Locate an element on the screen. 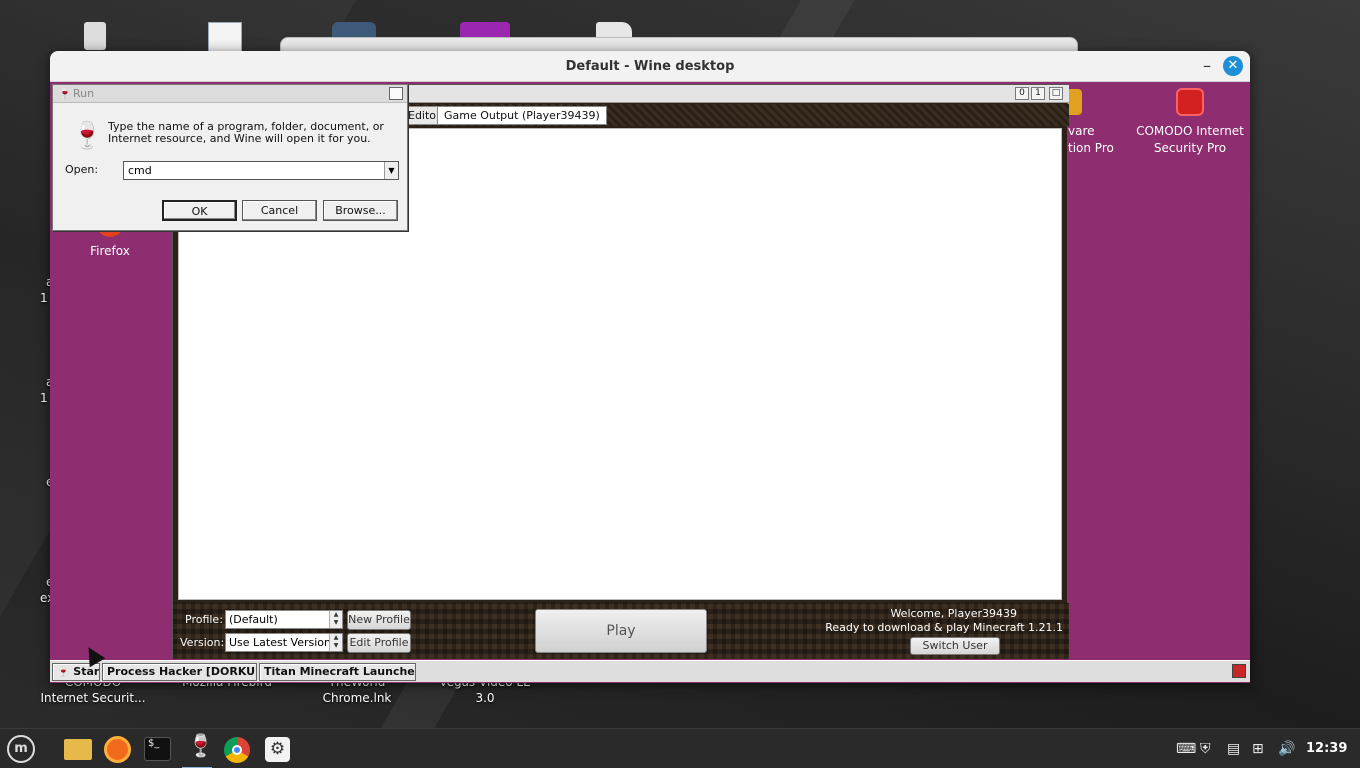 The width and height of the screenshot is (1360, 768). start-button: 🍷 Start is located at coordinates (76, 672).